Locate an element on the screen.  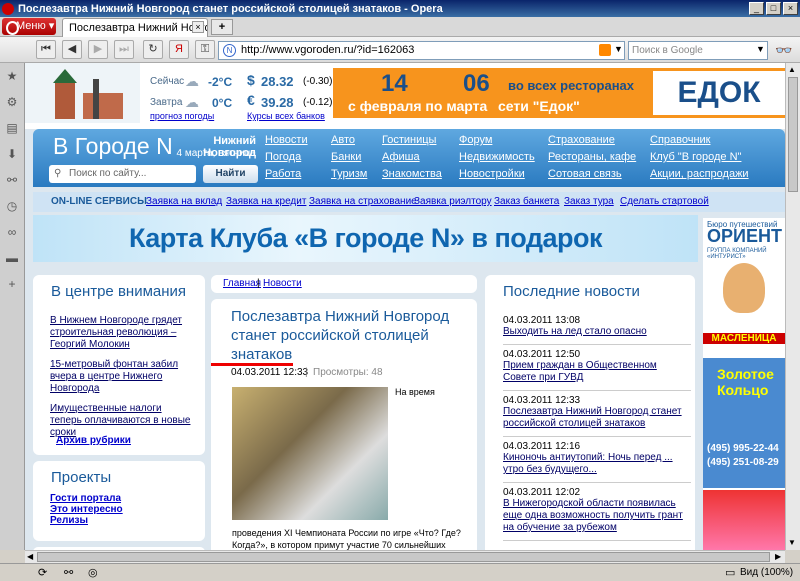
scroll-right-icon: ▶ is located at coordinates (778, 556).